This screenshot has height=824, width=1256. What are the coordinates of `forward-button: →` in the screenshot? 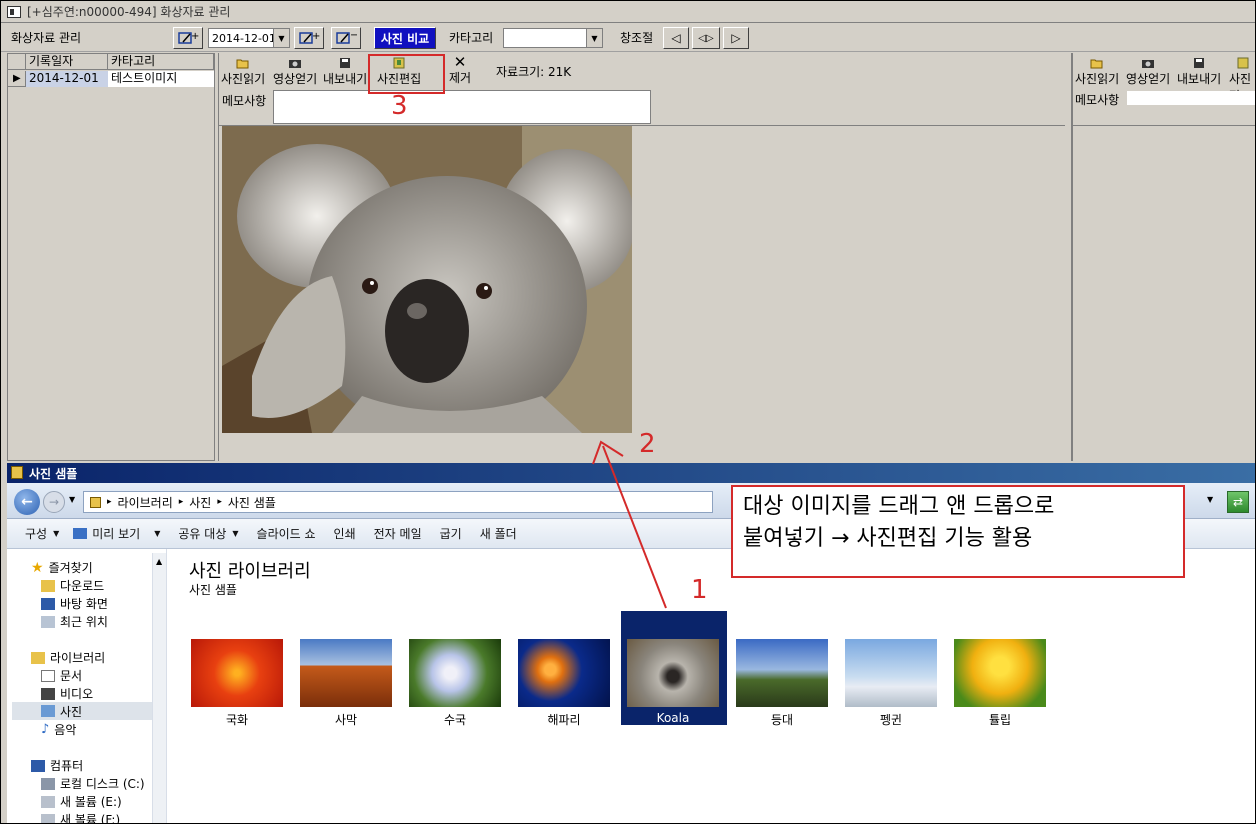 It's located at (54, 502).